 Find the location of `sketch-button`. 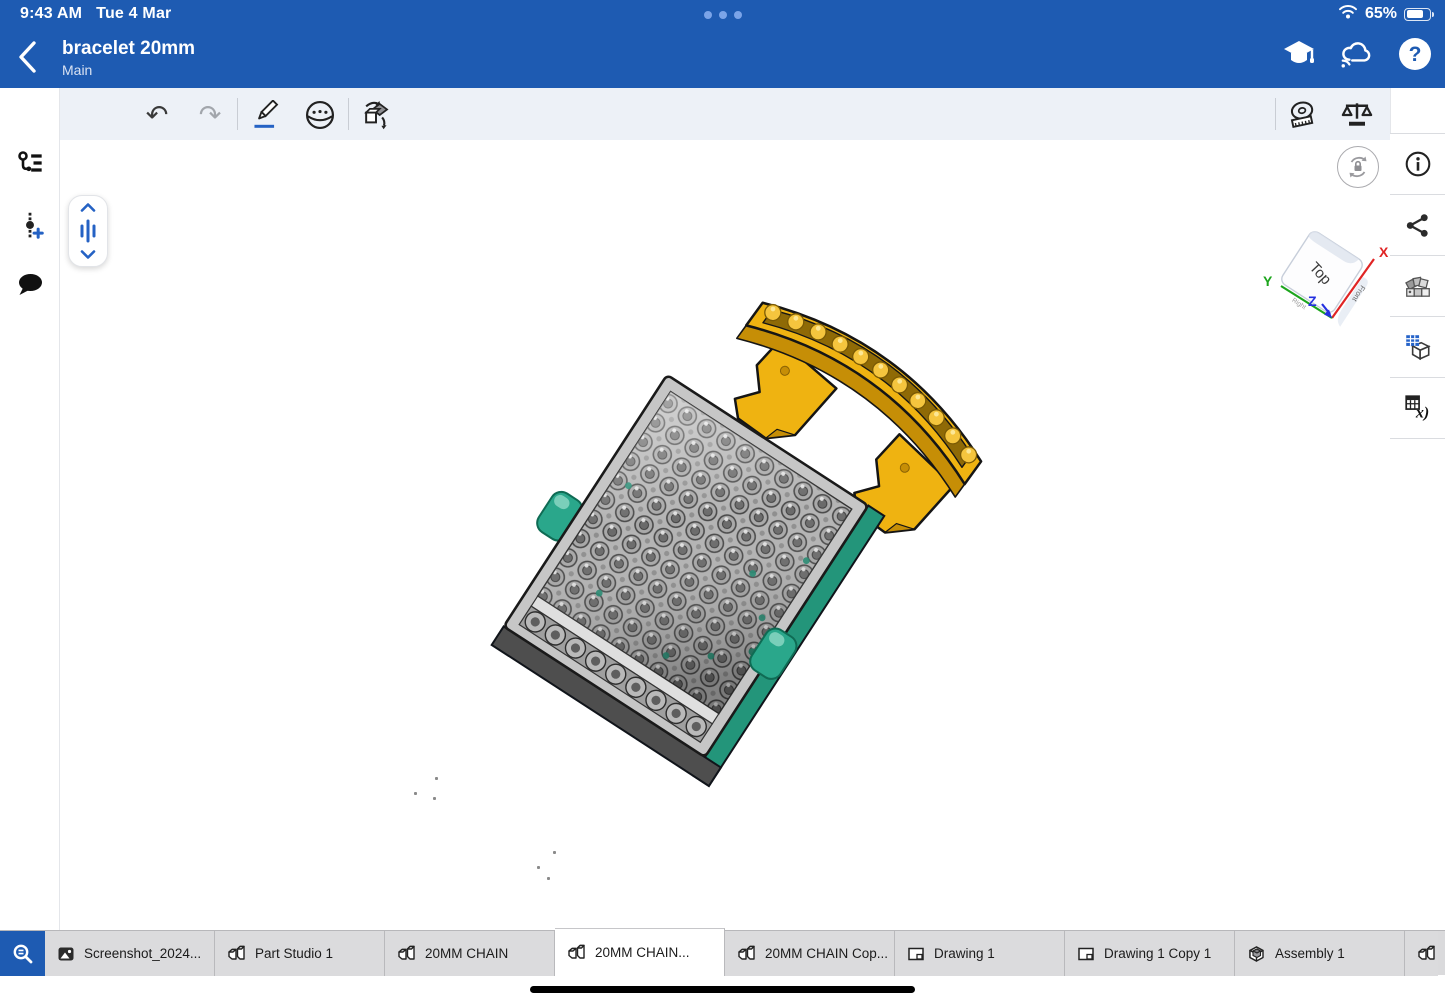

sketch-button is located at coordinates (266, 115).